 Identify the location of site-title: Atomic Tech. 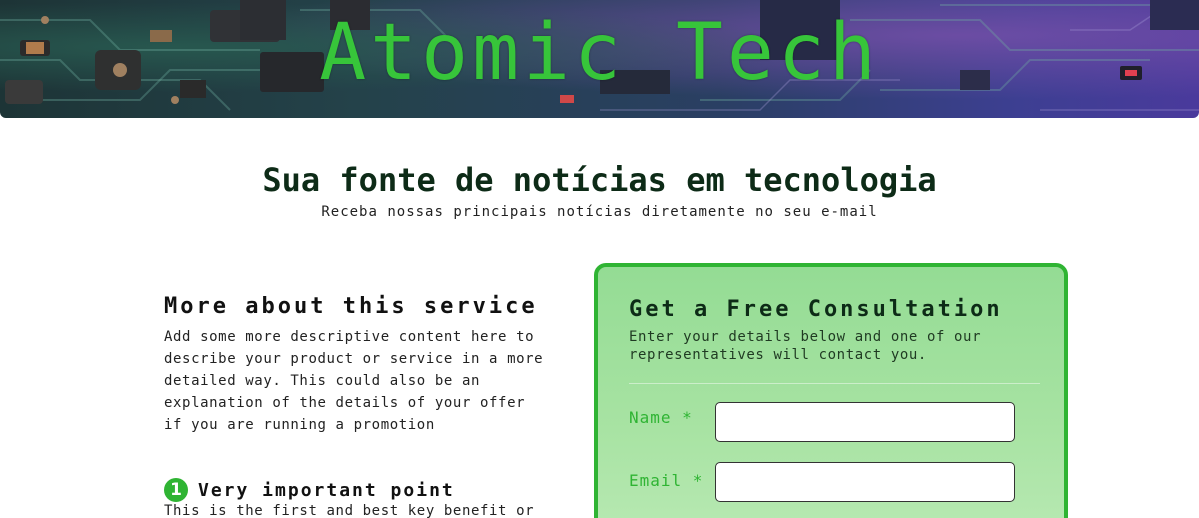
(599, 53).